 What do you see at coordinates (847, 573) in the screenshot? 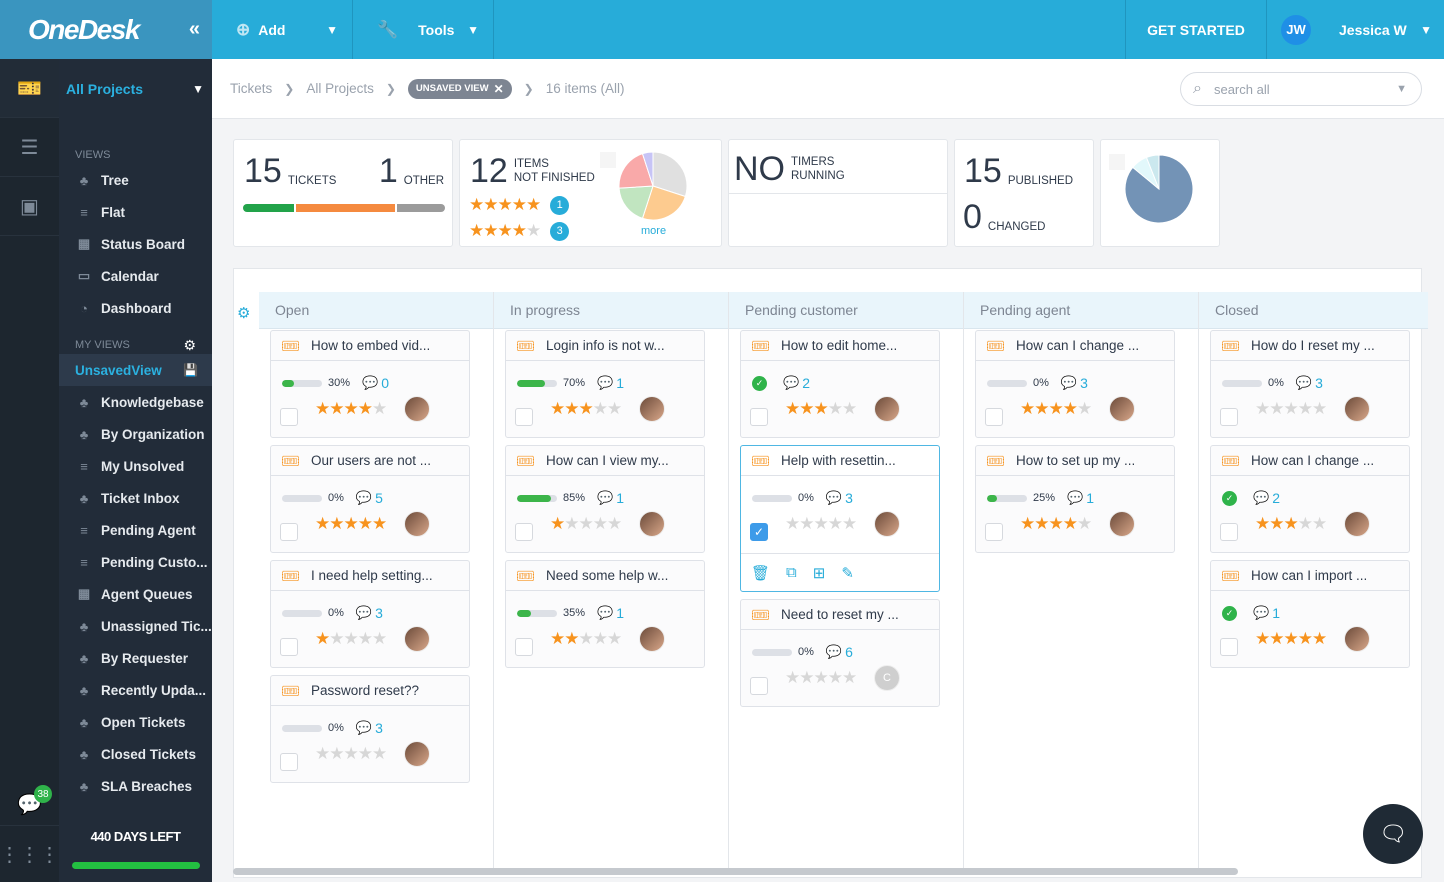
I see `edit-pencil-icon: ✎` at bounding box center [847, 573].